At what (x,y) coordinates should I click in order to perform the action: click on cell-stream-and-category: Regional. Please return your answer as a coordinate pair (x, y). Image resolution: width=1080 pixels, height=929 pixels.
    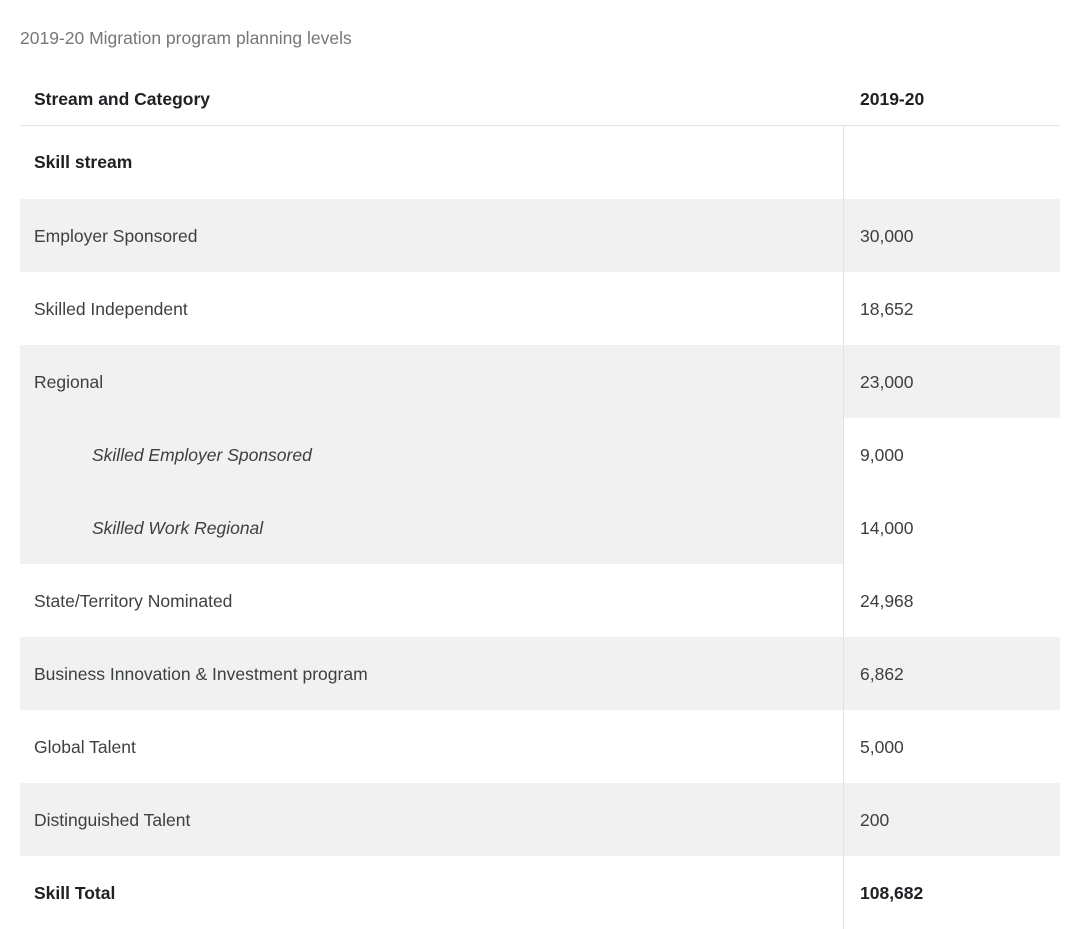
    Looking at the image, I should click on (431, 381).